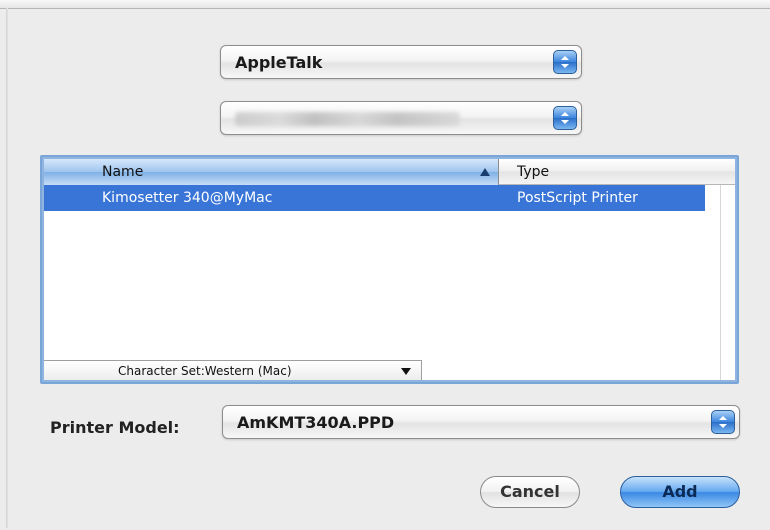  What do you see at coordinates (533, 172) in the screenshot?
I see `column-header-type-label: Type` at bounding box center [533, 172].